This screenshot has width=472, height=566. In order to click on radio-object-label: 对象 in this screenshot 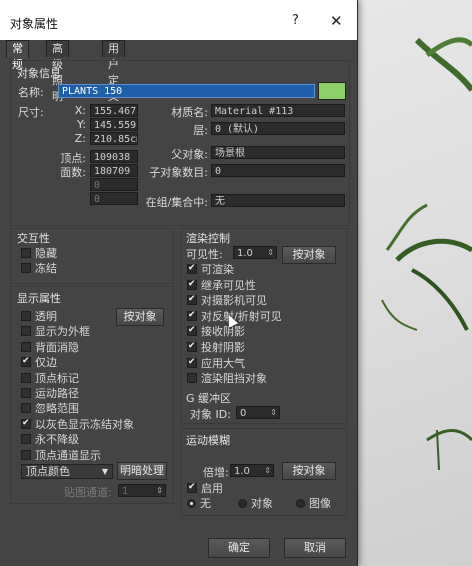, I will do `click(262, 503)`.